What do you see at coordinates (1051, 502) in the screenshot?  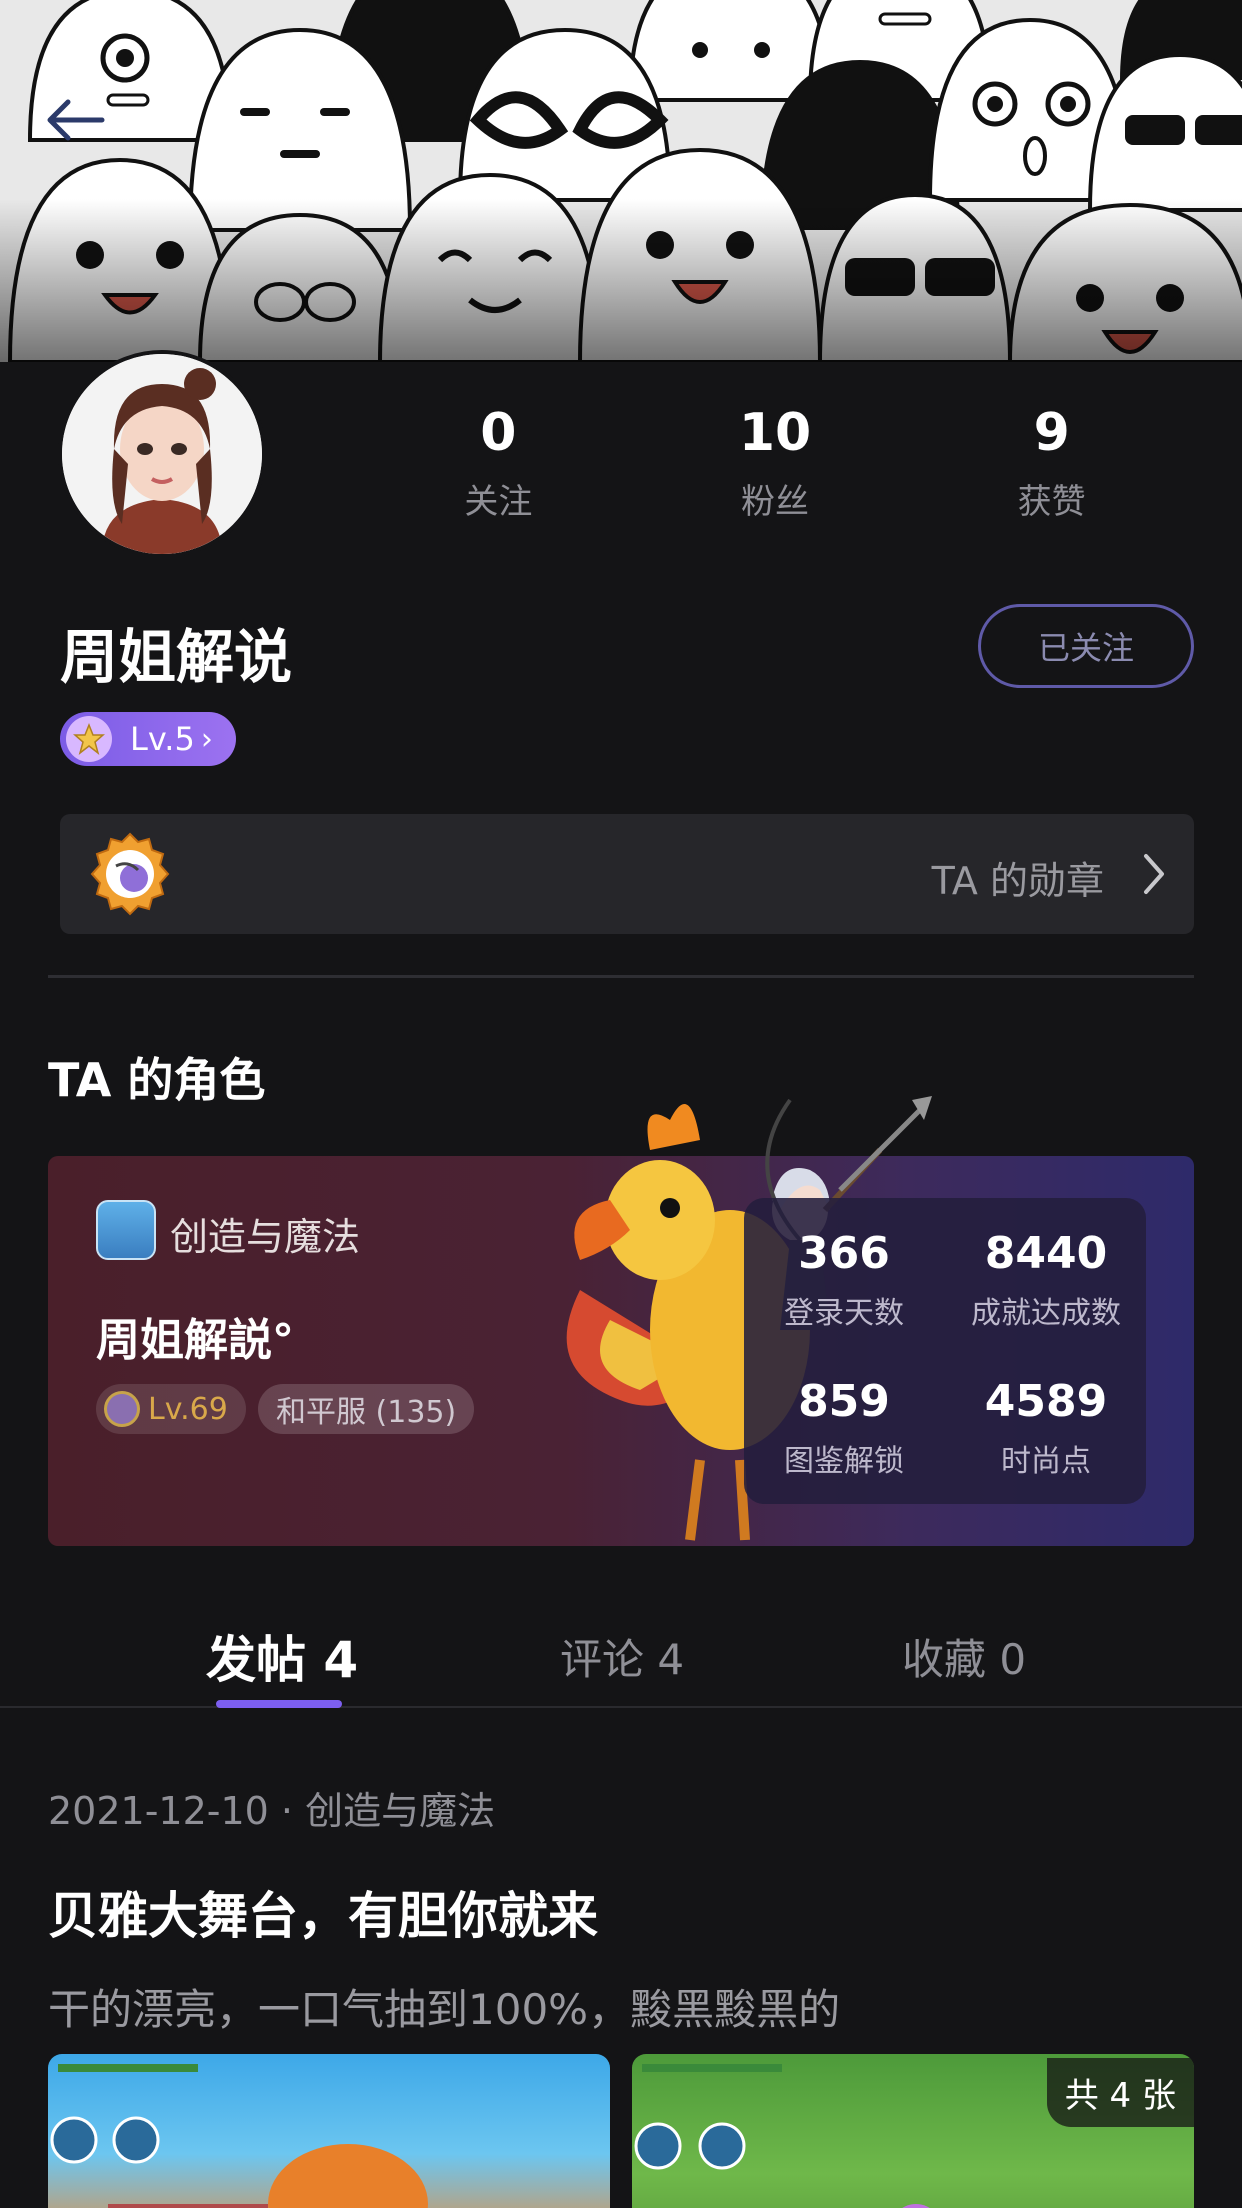 I see `stat-label: 获赞` at bounding box center [1051, 502].